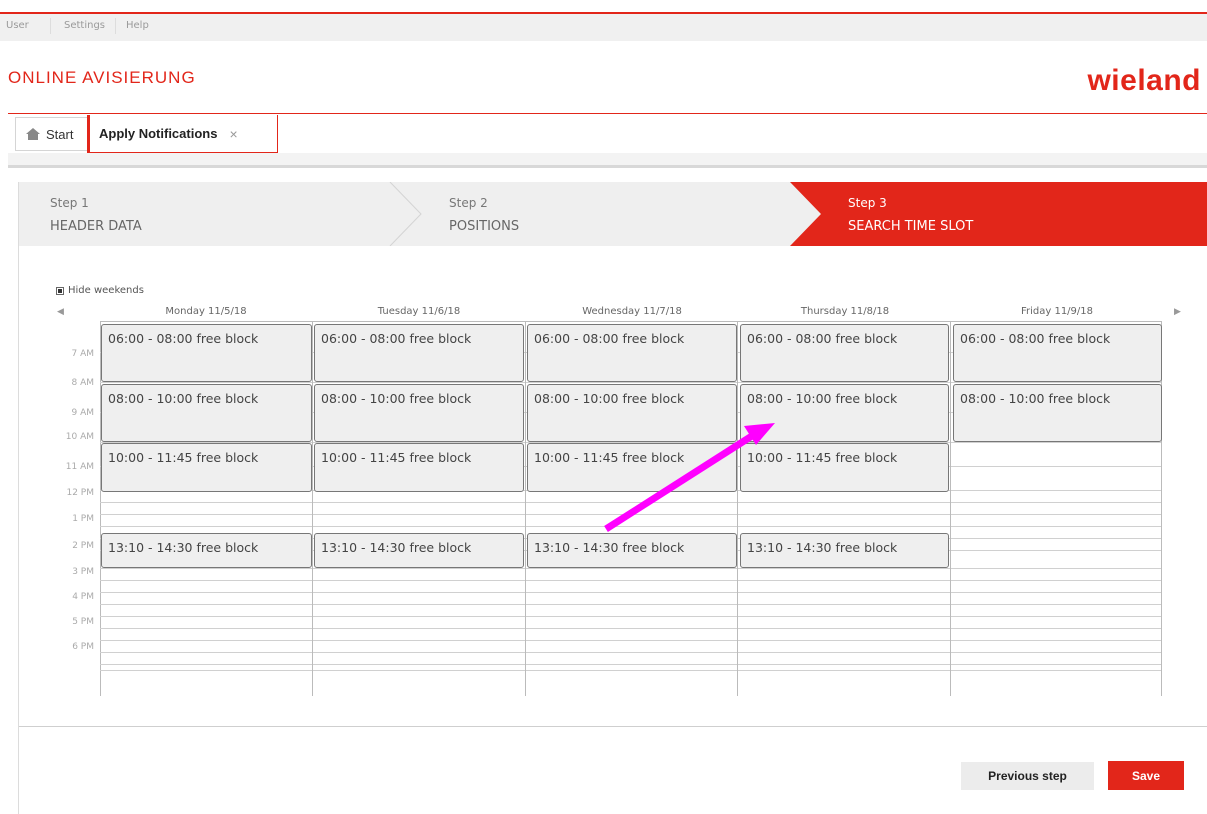 The width and height of the screenshot is (1207, 814). What do you see at coordinates (206, 467) in the screenshot?
I see `time-slot-monday-1000: 10:00 - 11:45 free block` at bounding box center [206, 467].